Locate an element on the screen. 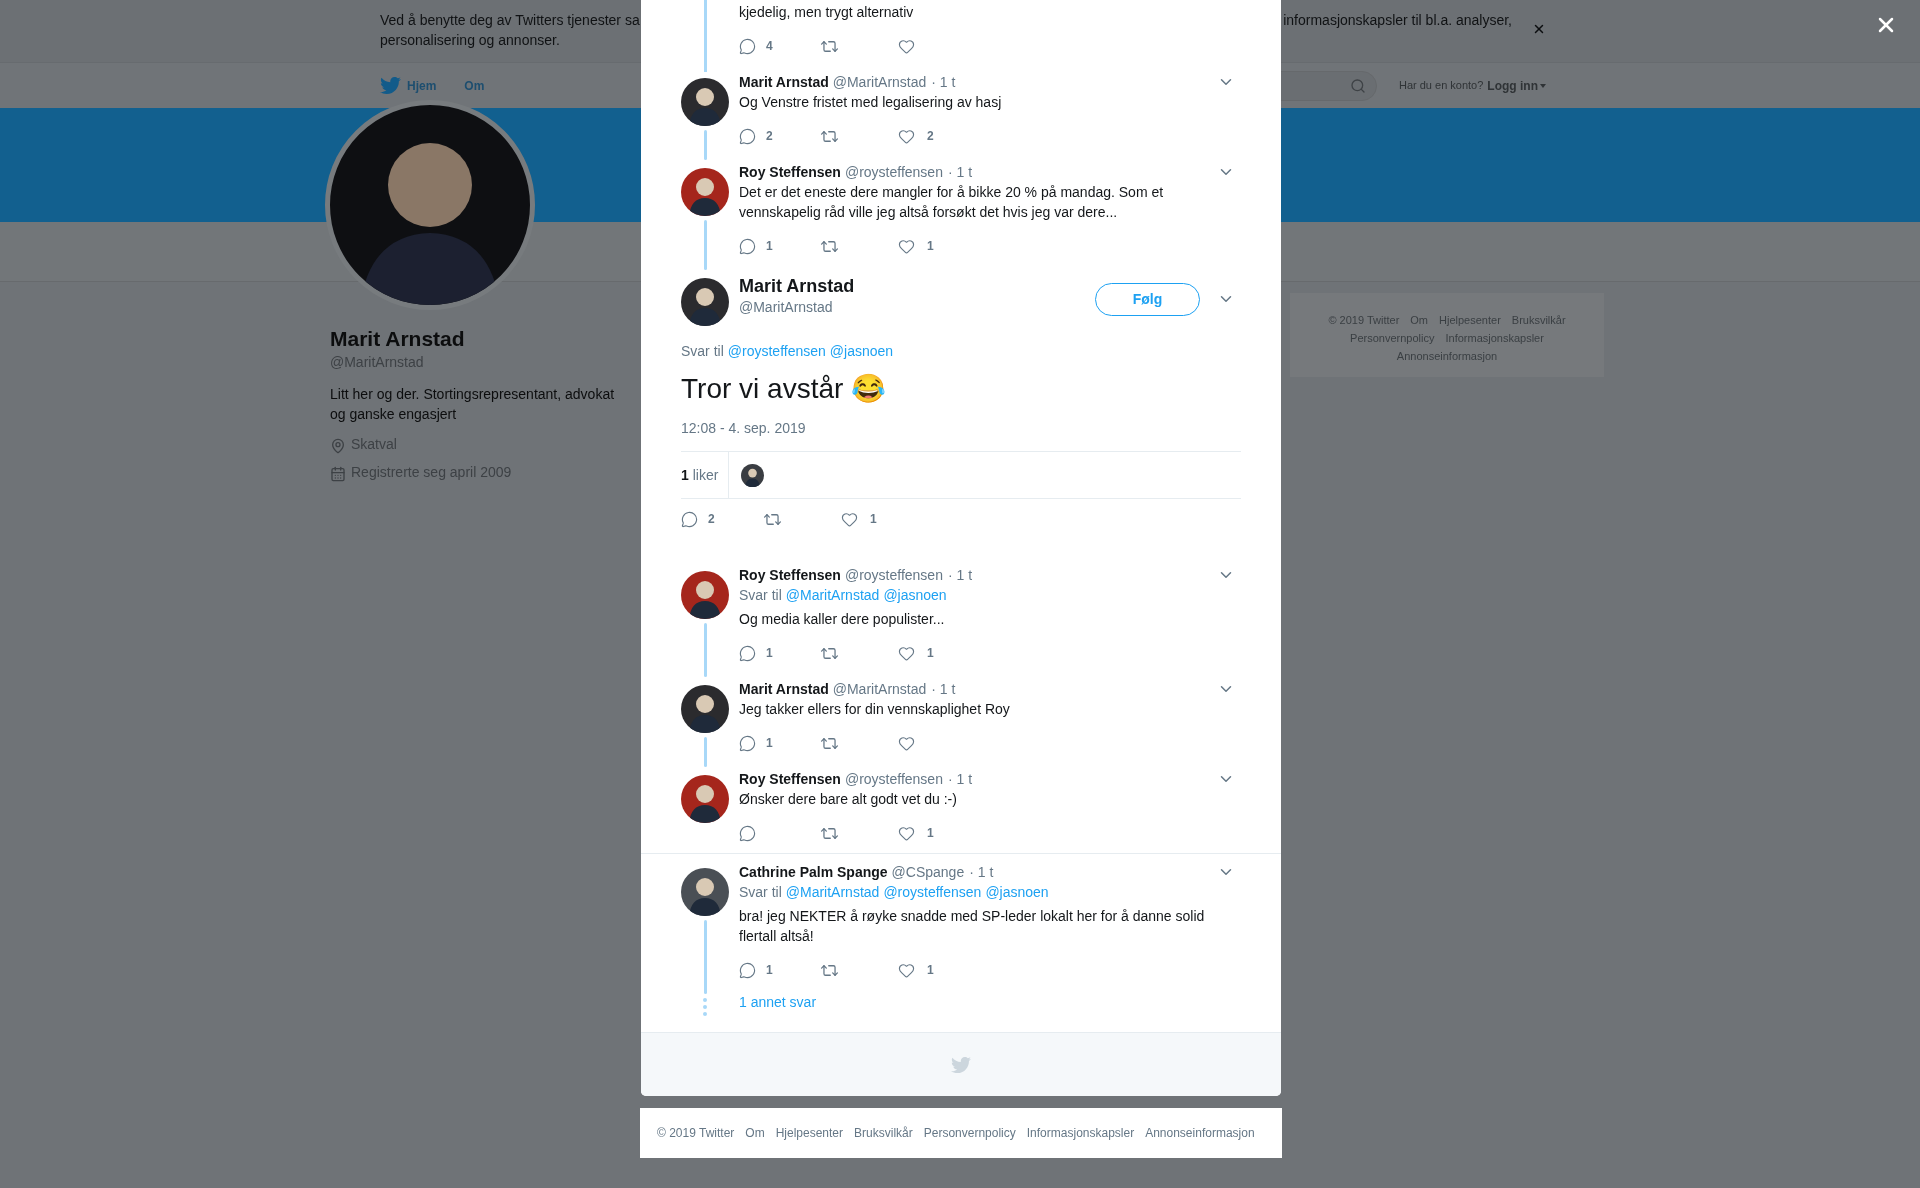 This screenshot has height=1188, width=1920. tweet-text: bra! jeg NEKTER å røyke snadde med SP-leder lokalt her for å danne solid flertall altså! is located at coordinates (972, 926).